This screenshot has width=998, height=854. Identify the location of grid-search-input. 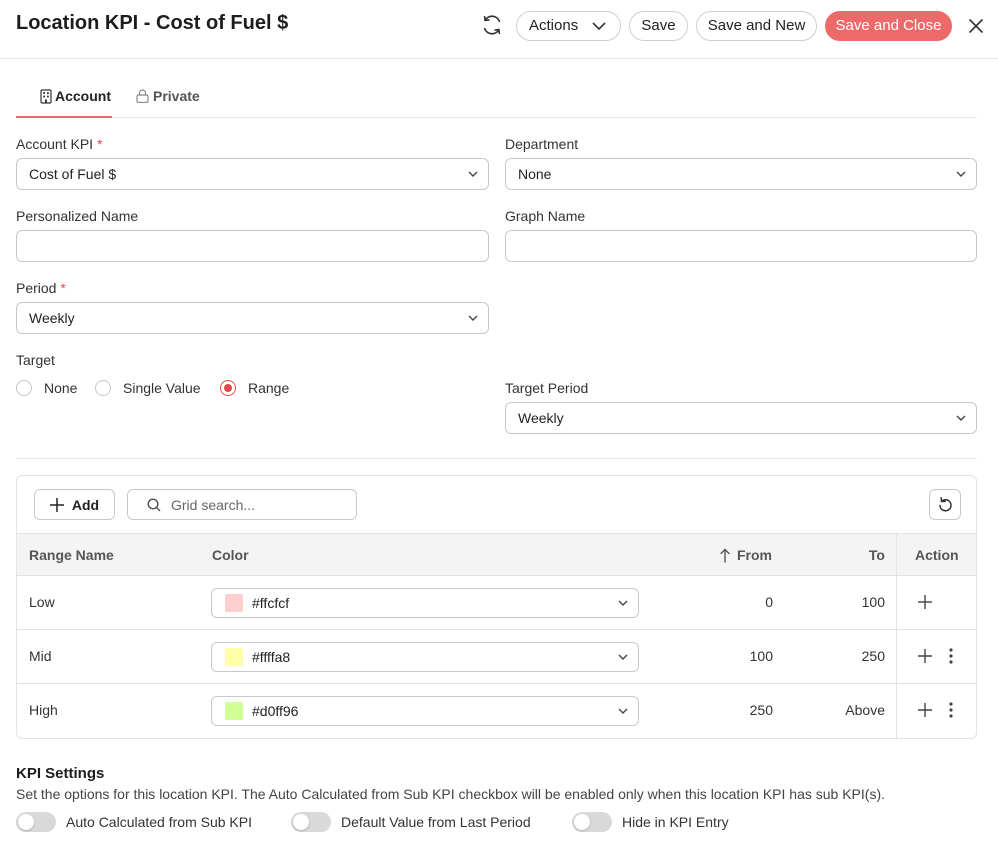
(259, 505).